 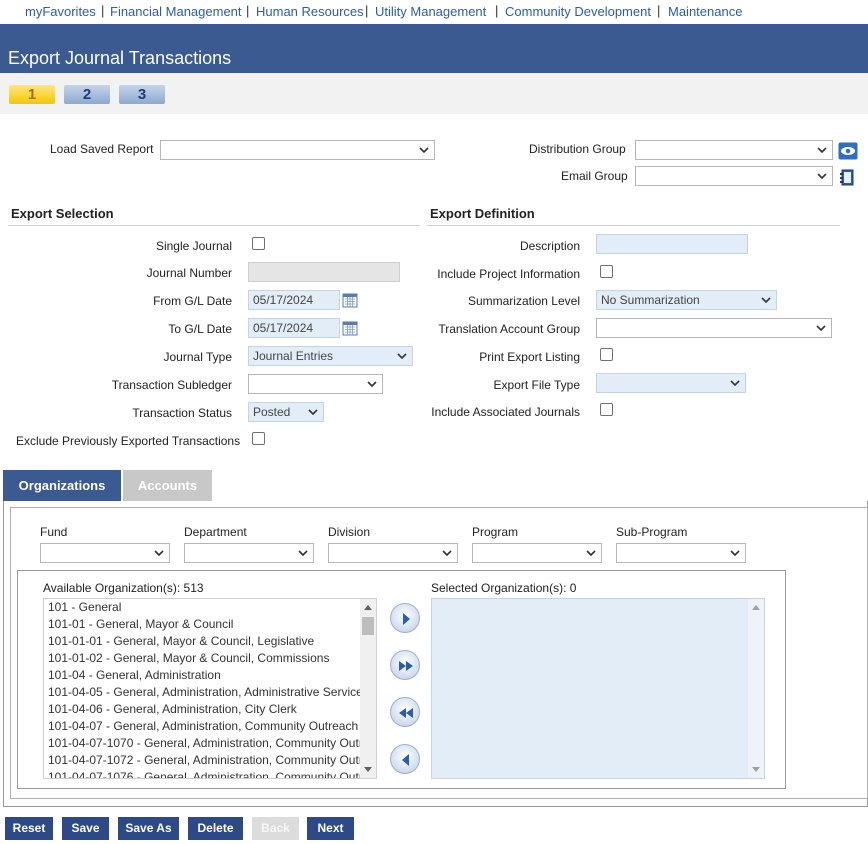 What do you see at coordinates (847, 178) in the screenshot?
I see `address-book-icon` at bounding box center [847, 178].